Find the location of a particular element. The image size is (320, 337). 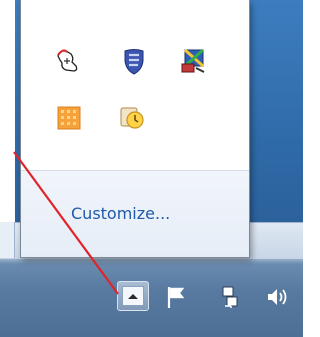

office-grid-icon is located at coordinates (69, 118).